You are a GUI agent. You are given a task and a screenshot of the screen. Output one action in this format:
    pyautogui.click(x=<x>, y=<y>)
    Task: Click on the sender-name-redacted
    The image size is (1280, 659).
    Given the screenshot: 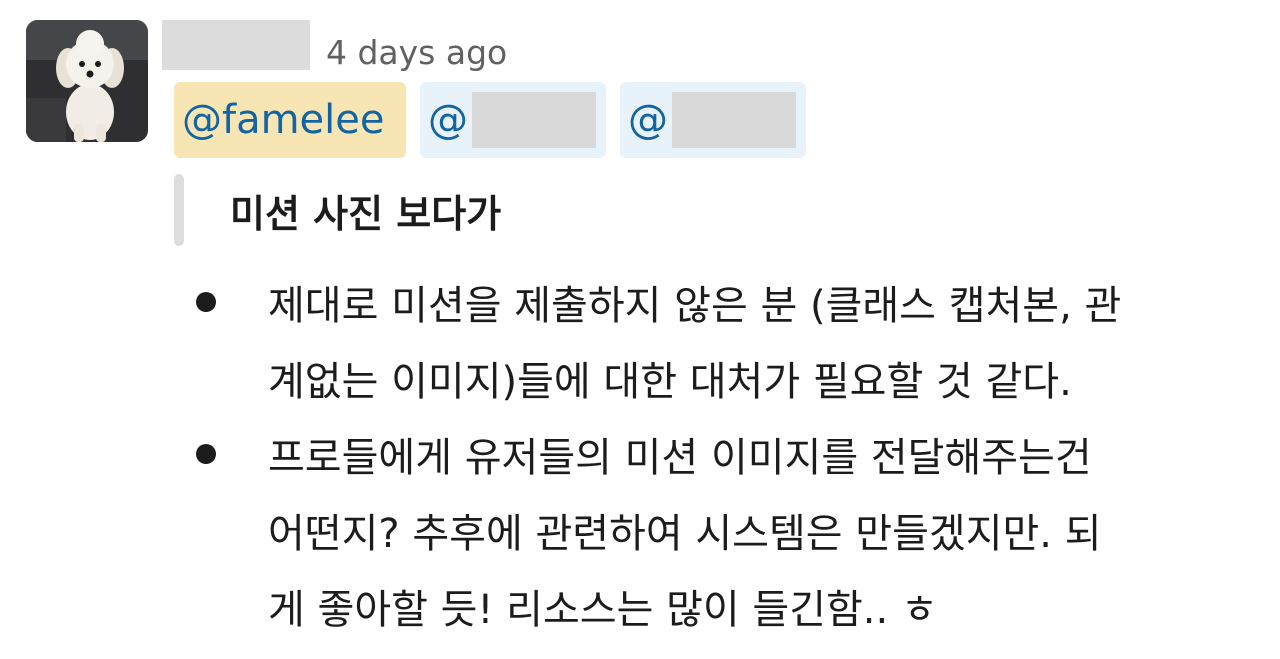 What is the action you would take?
    pyautogui.click(x=236, y=45)
    